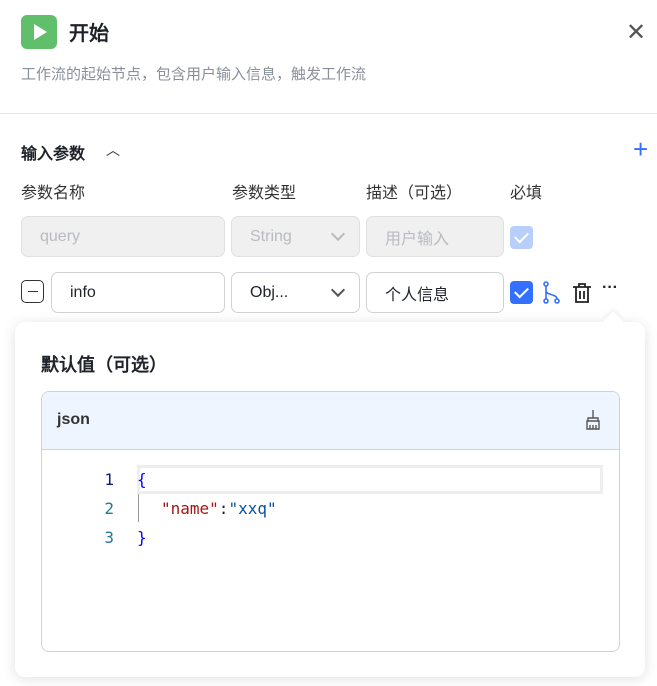 Image resolution: width=657 pixels, height=686 pixels. Describe the element at coordinates (142, 537) in the screenshot. I see `code-line: }` at that location.